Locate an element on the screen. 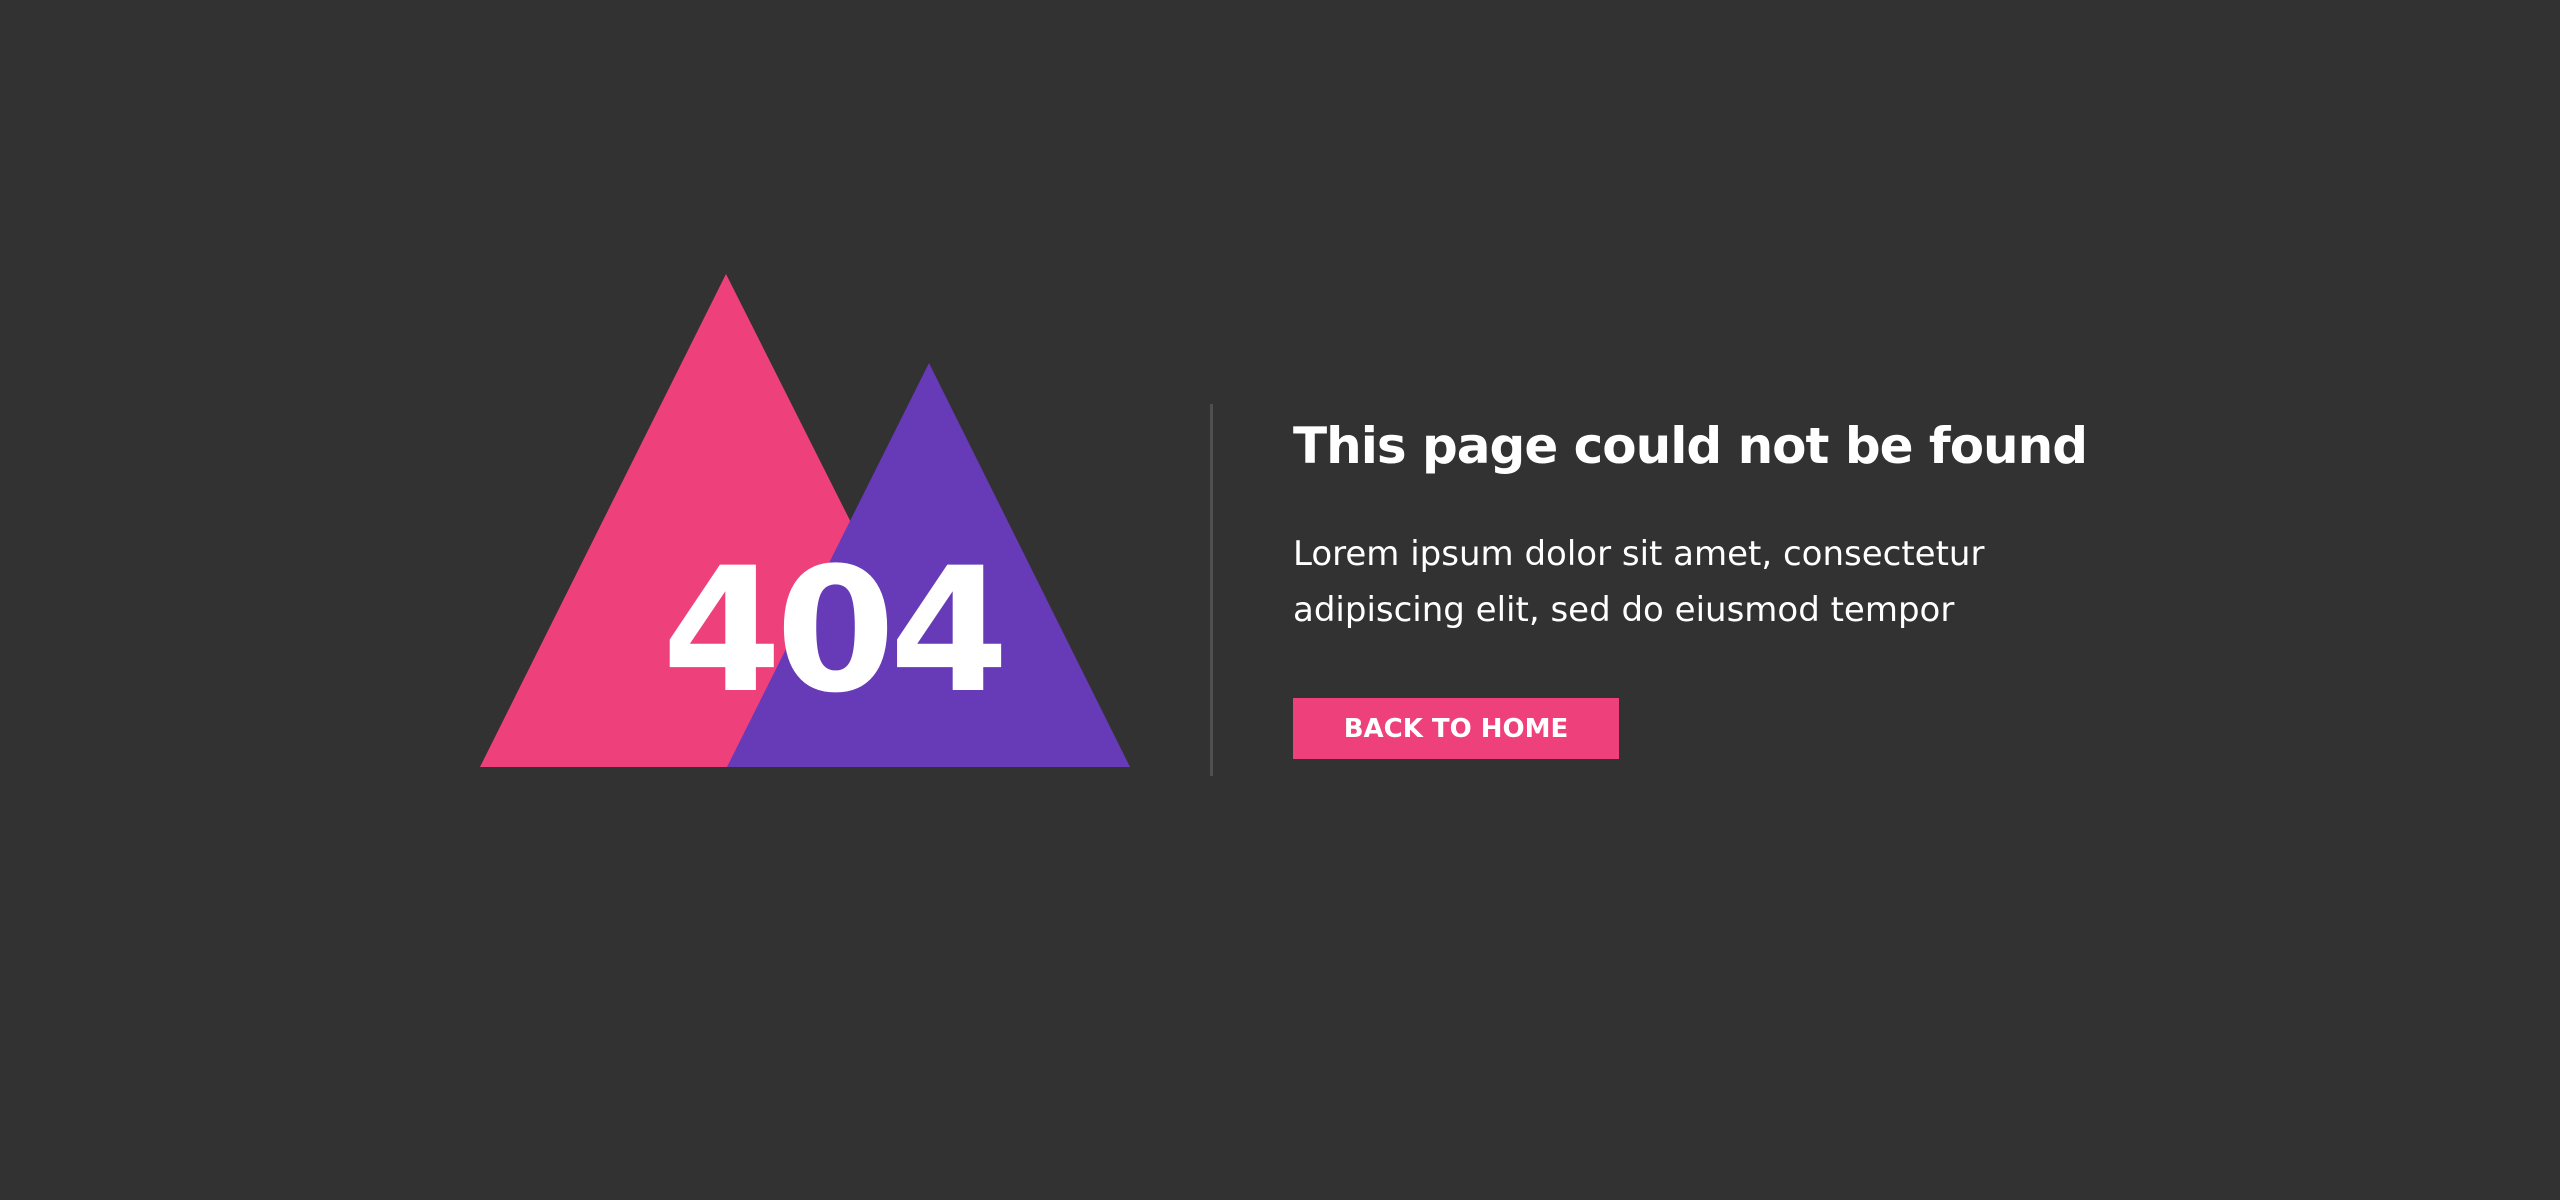 This screenshot has width=2560, height=1200. error-code: 404 is located at coordinates (835, 630).